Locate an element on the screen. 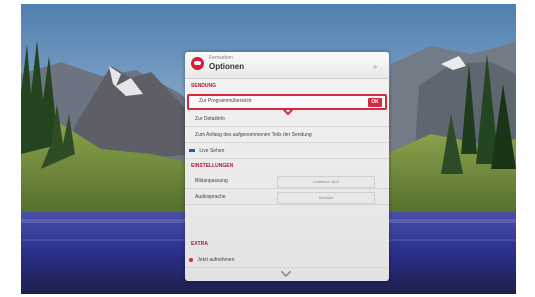 The width and height of the screenshot is (535, 297). menu-item-audiosprache: Audiosprache Deutsch is located at coordinates (287, 197).